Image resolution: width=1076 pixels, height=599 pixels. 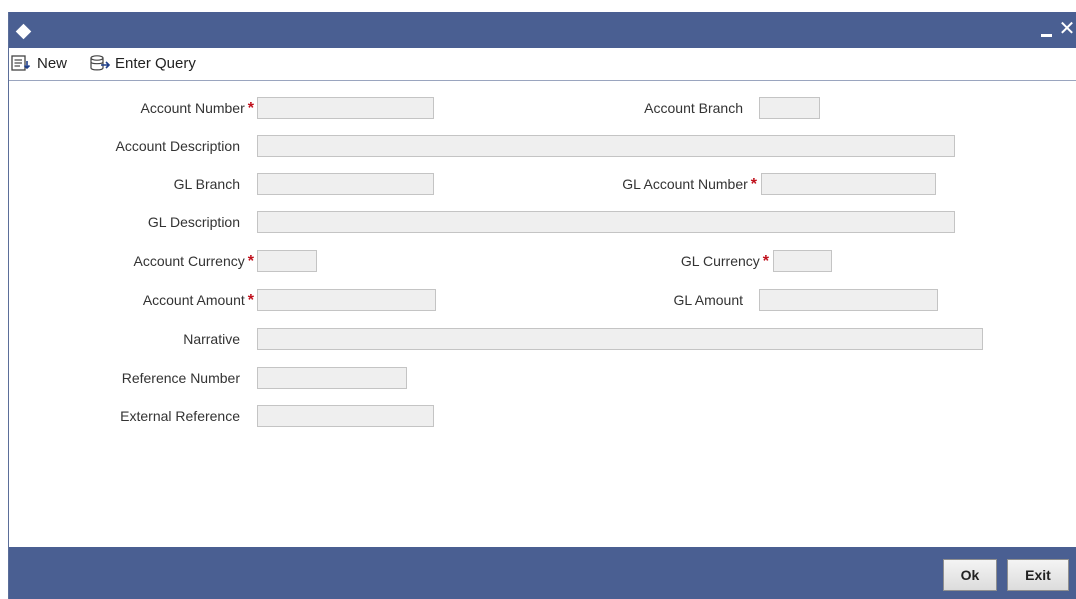 I want to click on close-button: ✕, so click(x=1066, y=28).